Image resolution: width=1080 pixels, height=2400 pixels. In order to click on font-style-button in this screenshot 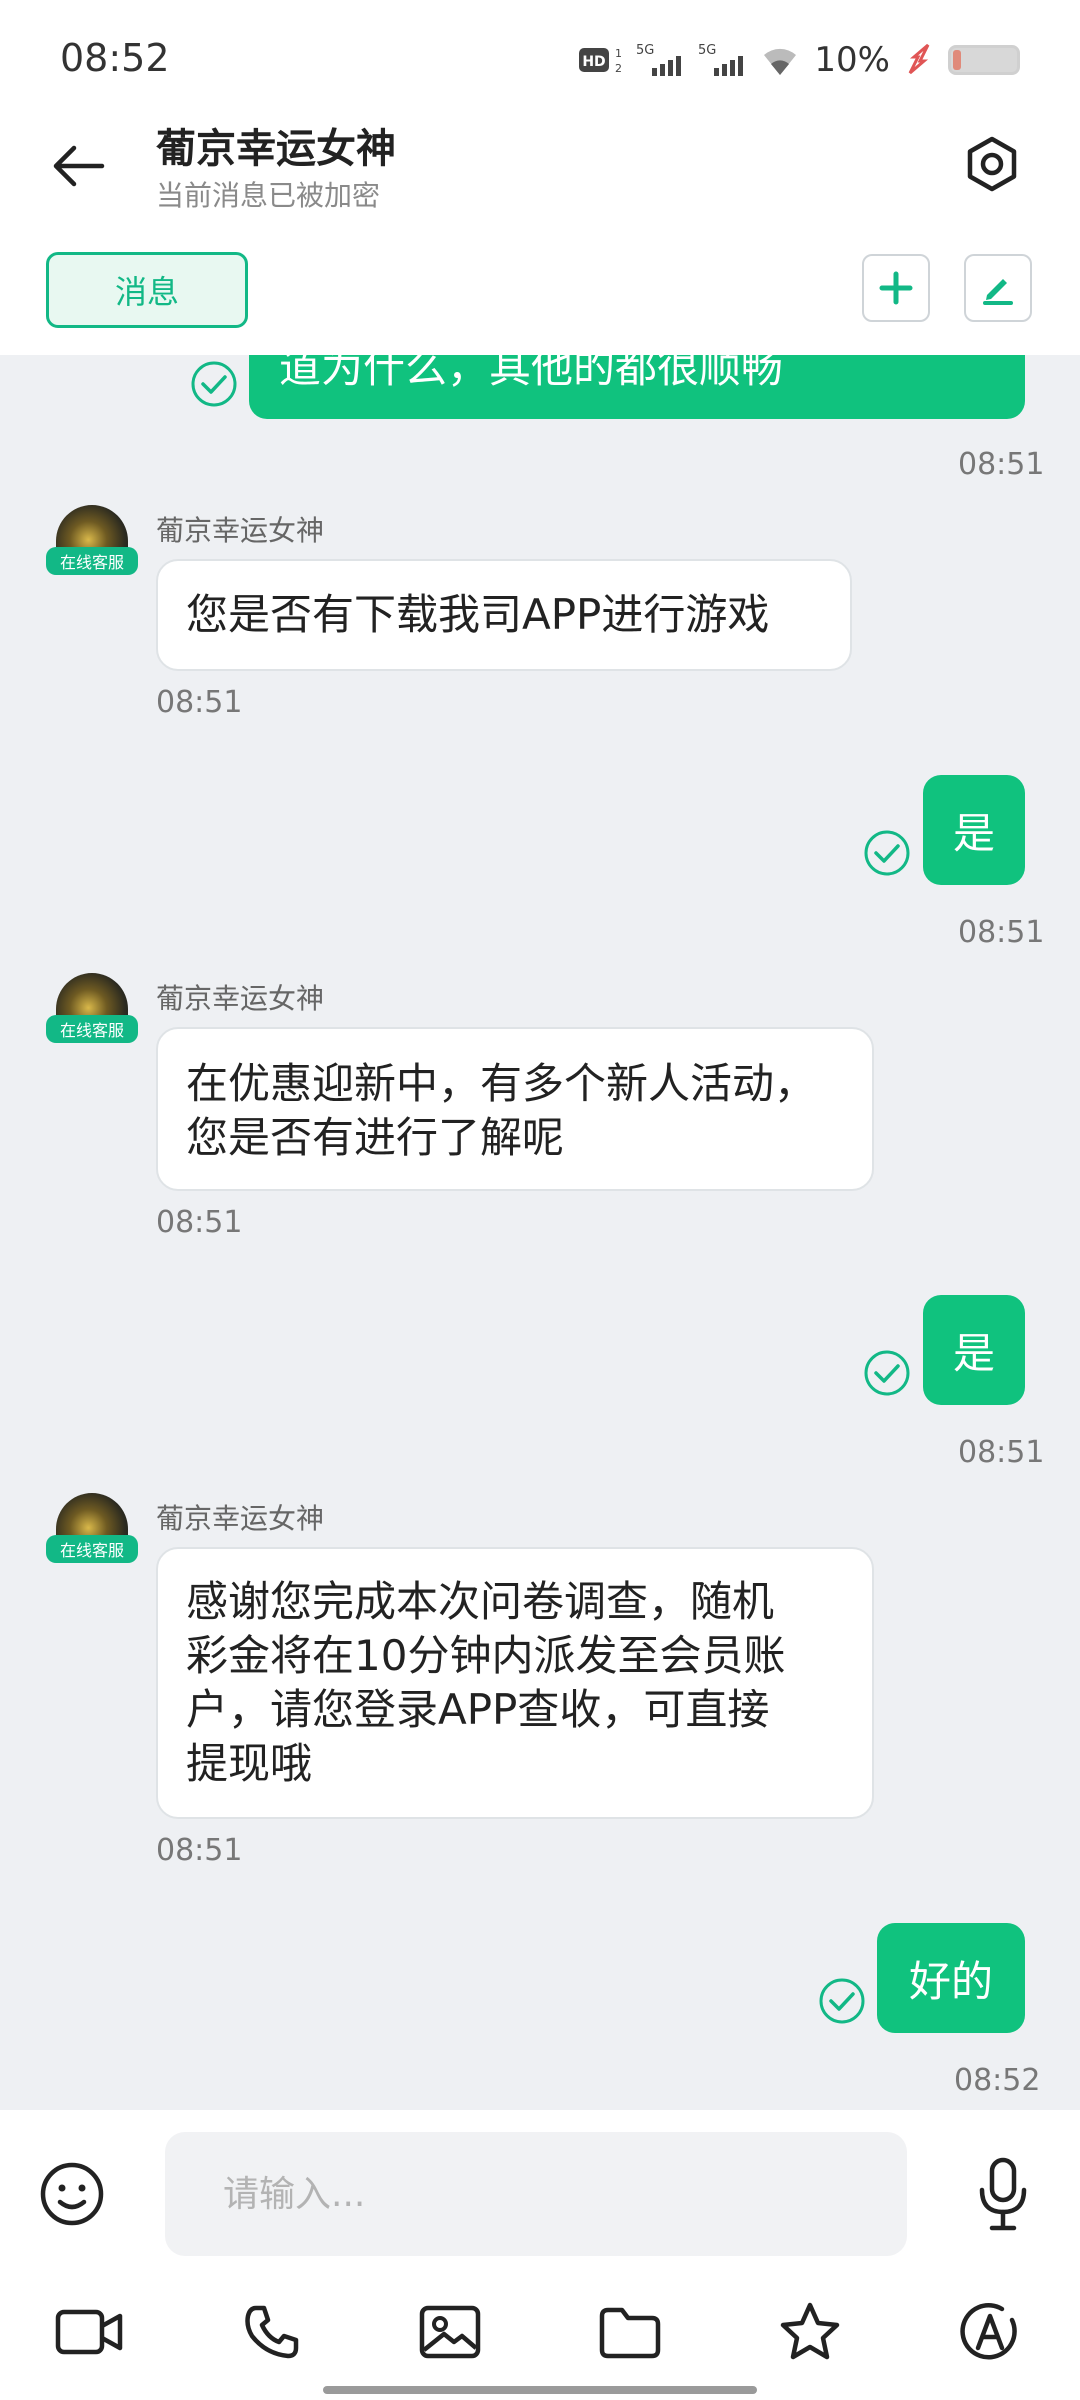, I will do `click(990, 2332)`.